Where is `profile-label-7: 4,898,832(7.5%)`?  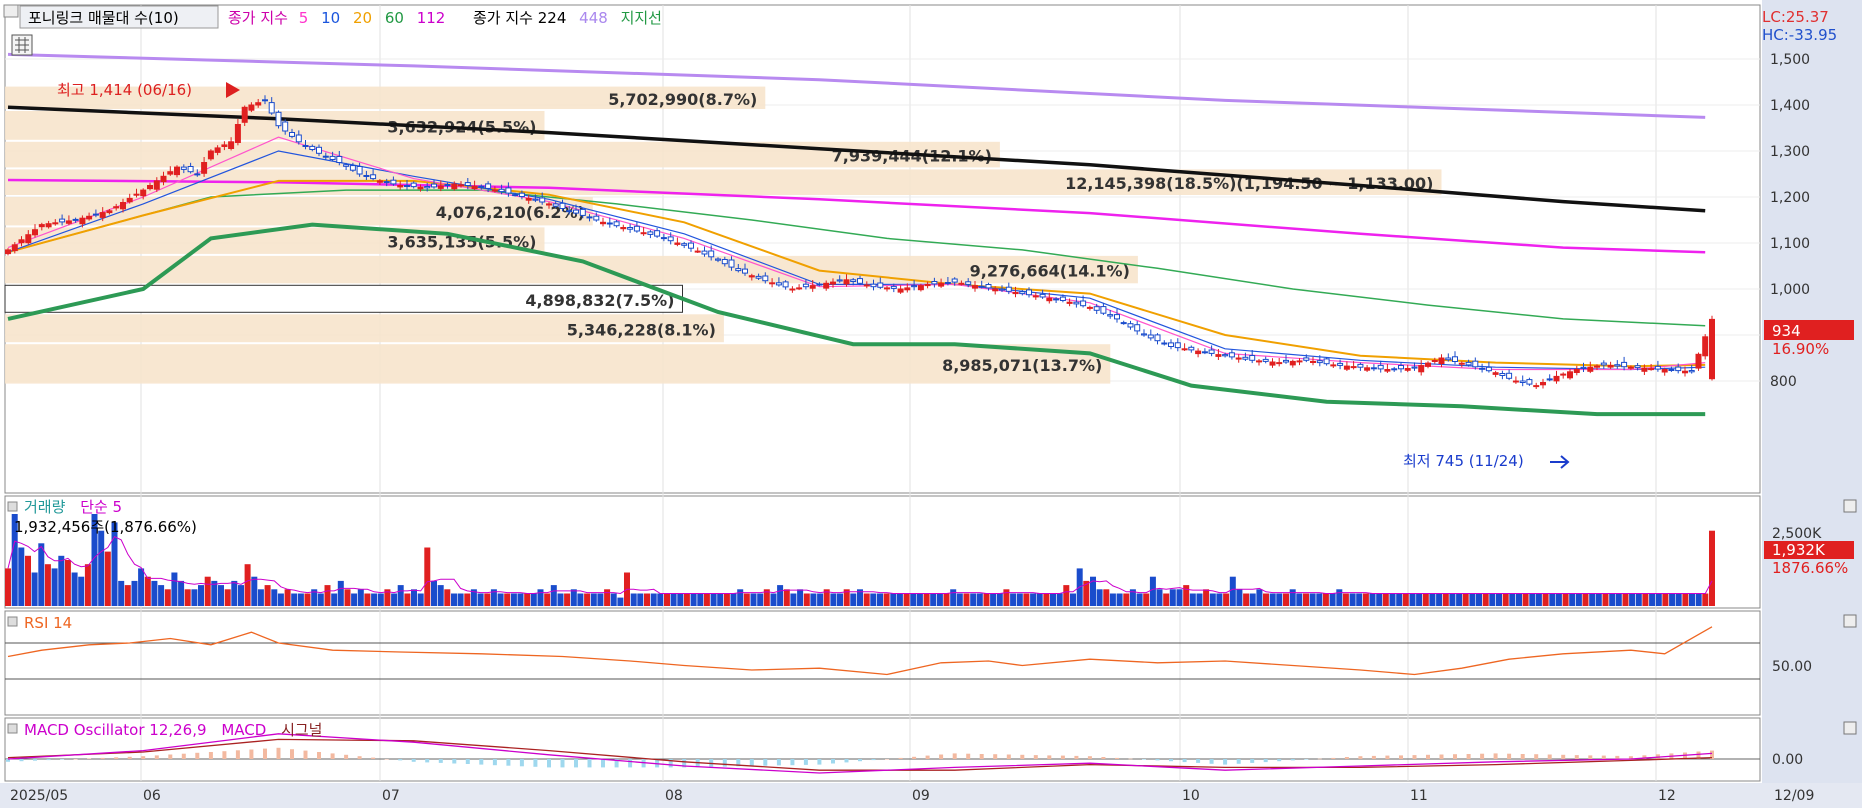 profile-label-7: 4,898,832(7.5%) is located at coordinates (599, 300).